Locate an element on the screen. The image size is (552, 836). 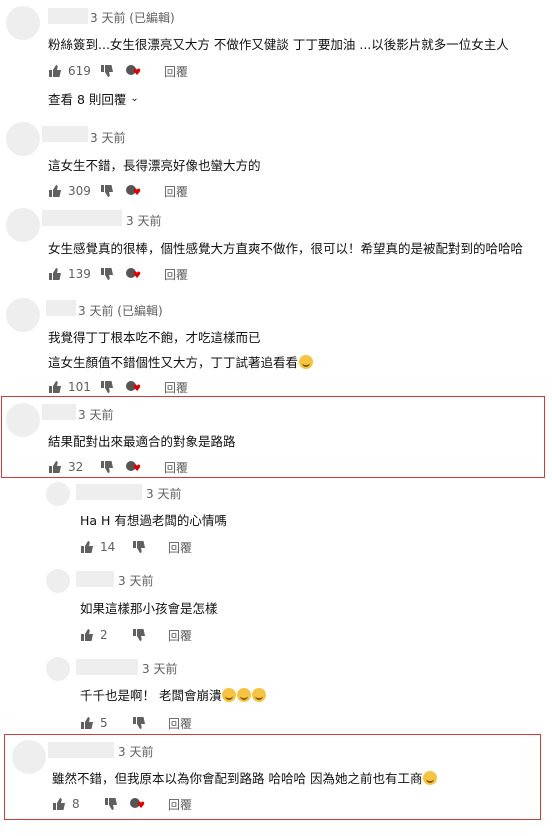
comment-actions: 5 回覆 is located at coordinates (136, 723).